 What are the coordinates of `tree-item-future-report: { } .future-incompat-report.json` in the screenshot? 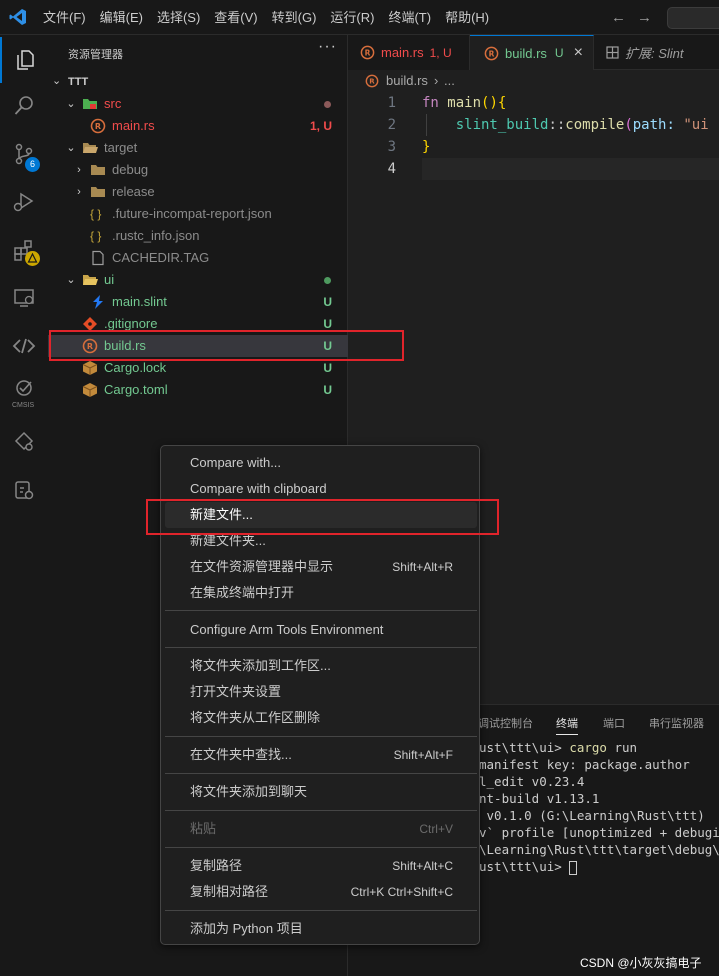 It's located at (198, 214).